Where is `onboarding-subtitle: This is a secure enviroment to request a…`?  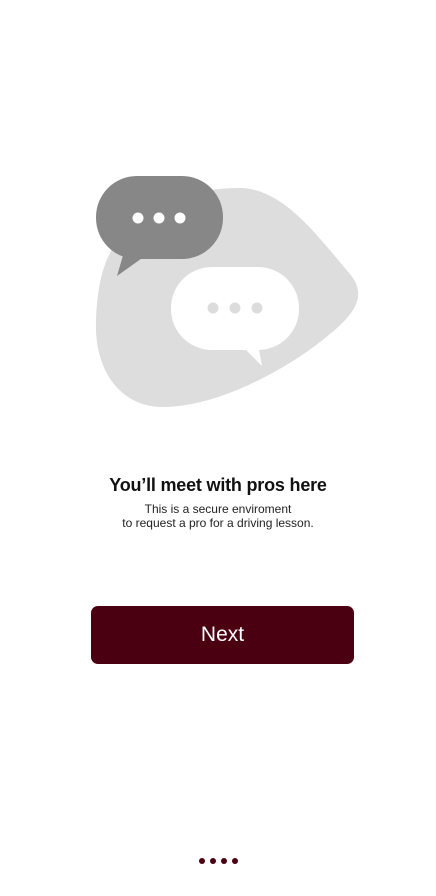 onboarding-subtitle: This is a secure enviroment to request a… is located at coordinates (218, 516).